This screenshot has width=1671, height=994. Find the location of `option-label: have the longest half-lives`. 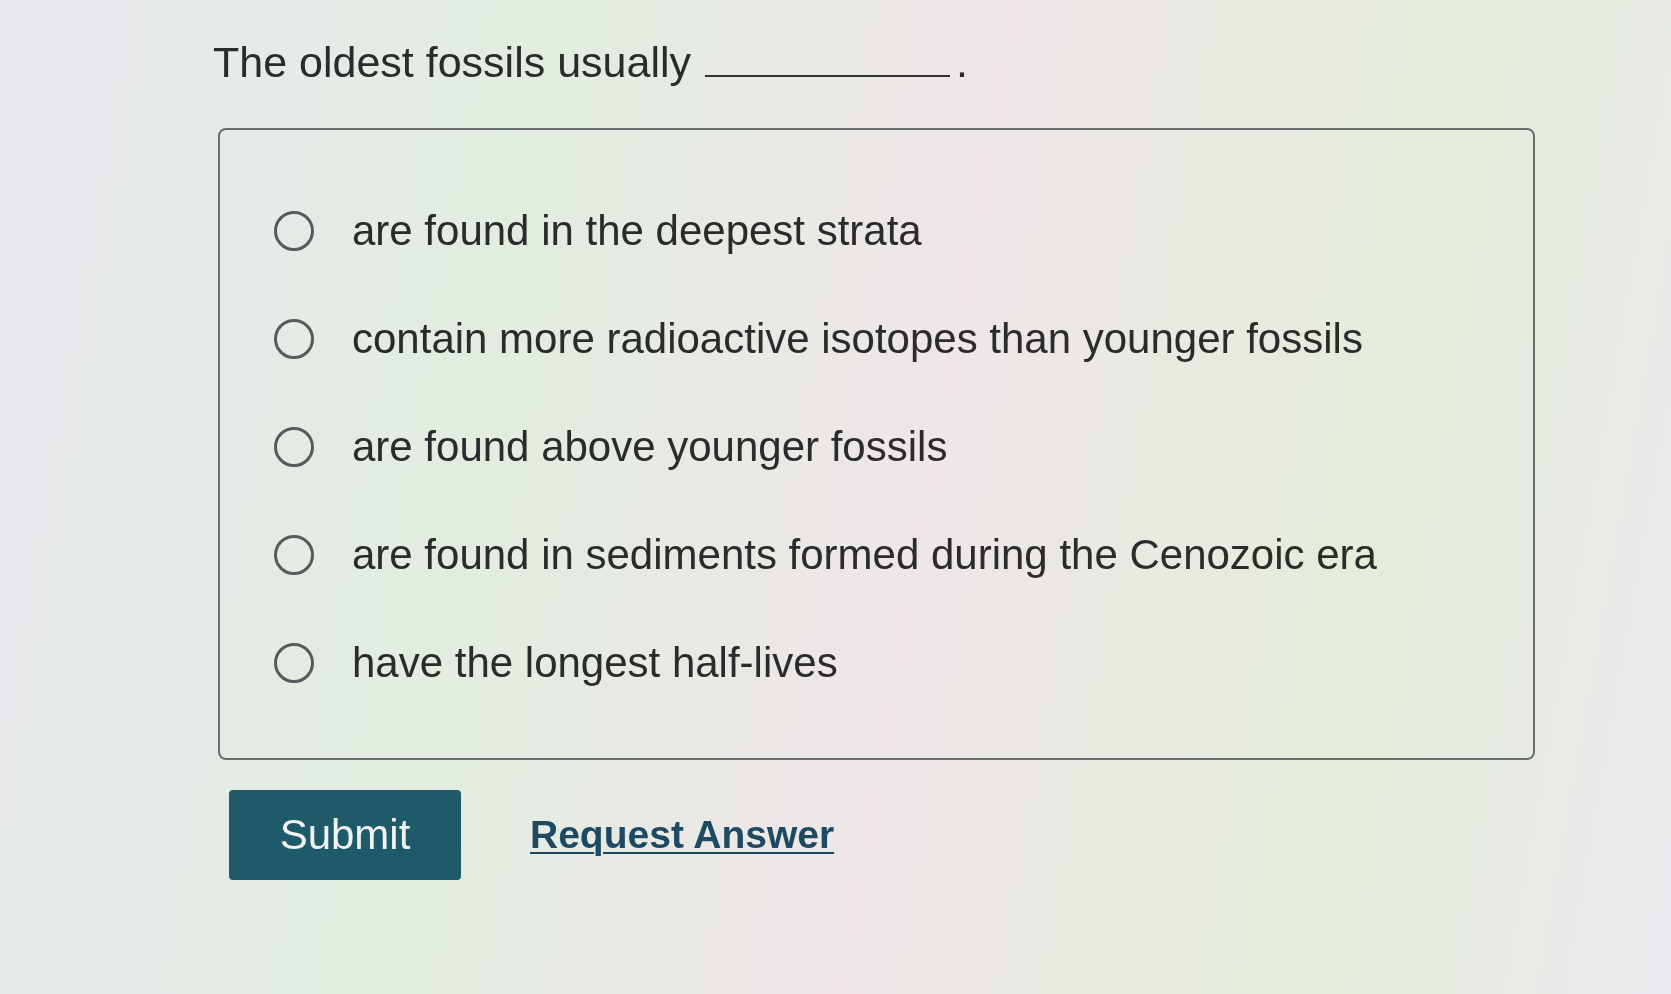

option-label: have the longest half-lives is located at coordinates (595, 663).